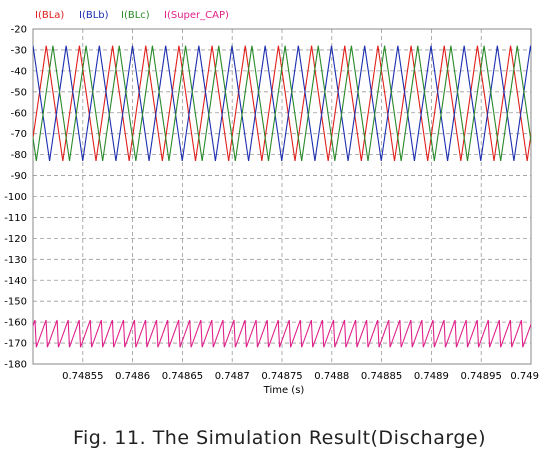  Describe the element at coordinates (381, 376) in the screenshot. I see `x-tick-label: 0.74885` at that location.